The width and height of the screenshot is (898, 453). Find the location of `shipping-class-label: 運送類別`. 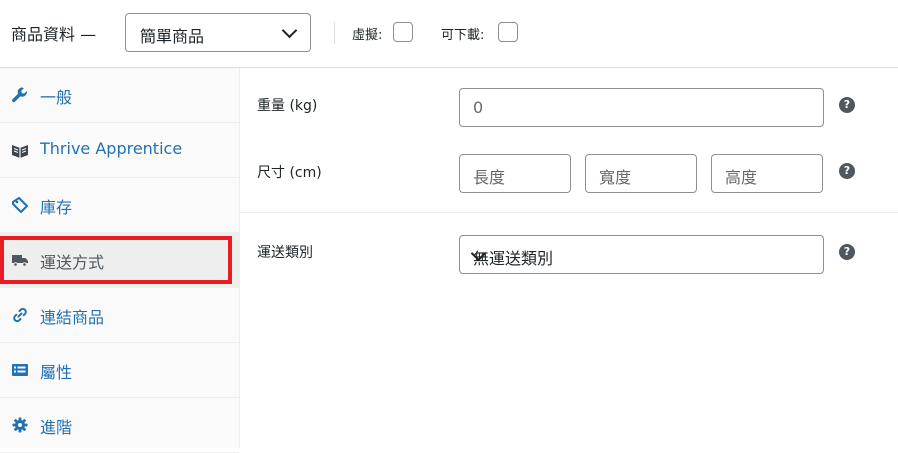

shipping-class-label: 運送類別 is located at coordinates (285, 253).